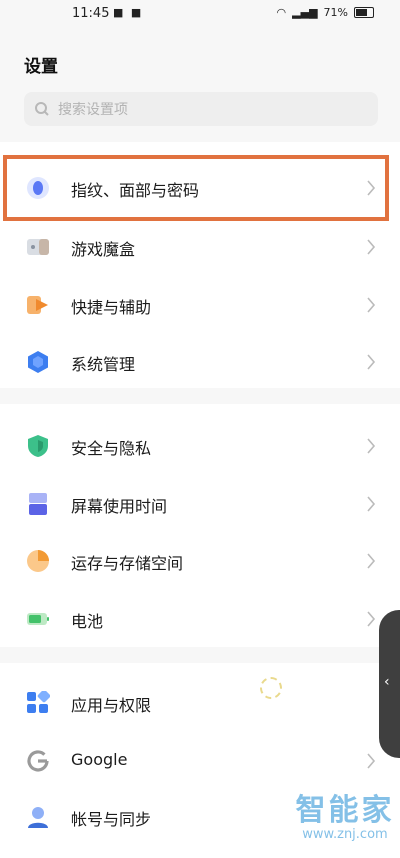 Image resolution: width=400 pixels, height=858 pixels. I want to click on signal-icon: ▂▄▆, so click(305, 12).